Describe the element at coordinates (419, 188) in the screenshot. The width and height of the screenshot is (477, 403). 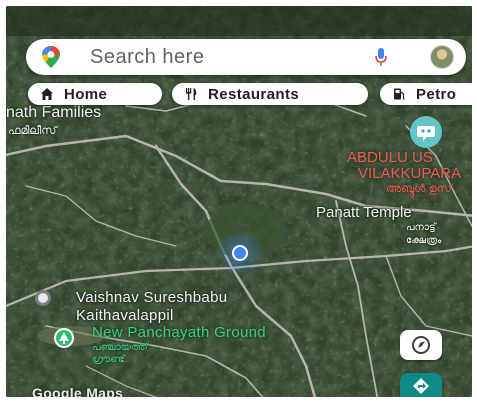
I see `label-abdul-malayalam: അബ്ദുൾ ഉസ്` at that location.